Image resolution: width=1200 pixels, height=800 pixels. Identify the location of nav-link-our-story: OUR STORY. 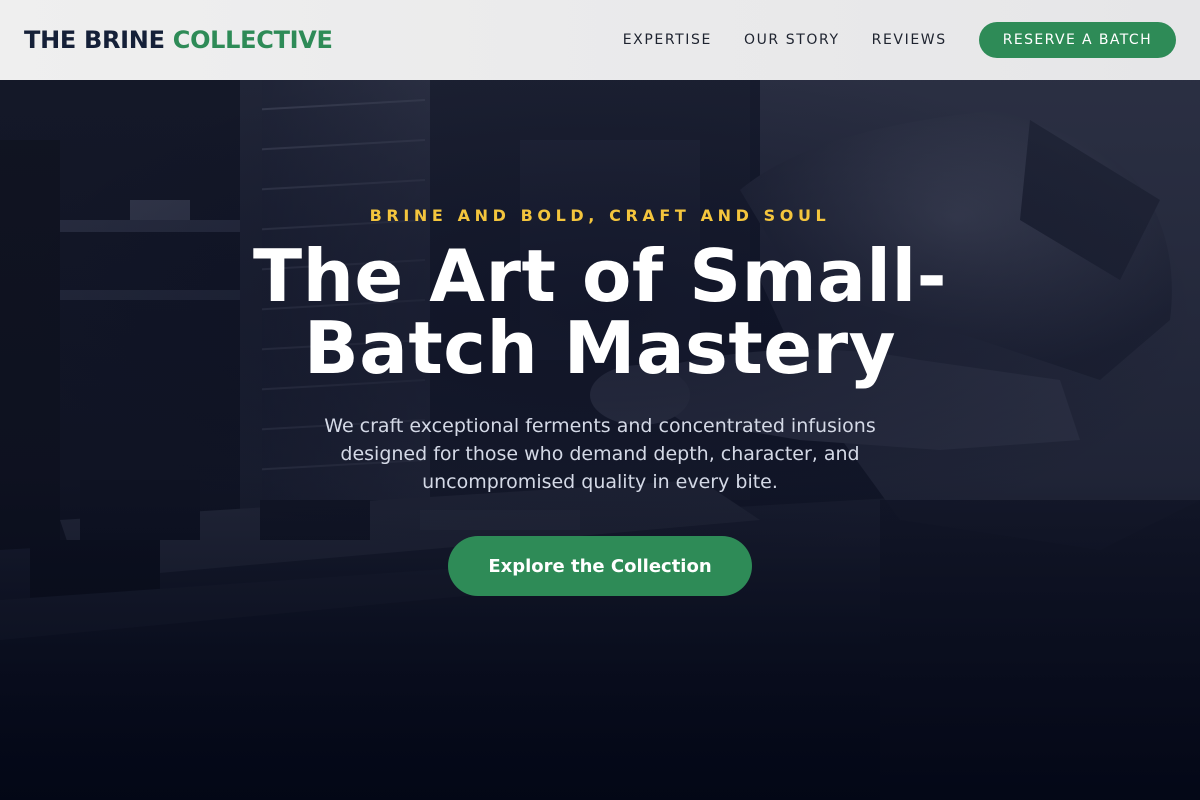
(792, 40).